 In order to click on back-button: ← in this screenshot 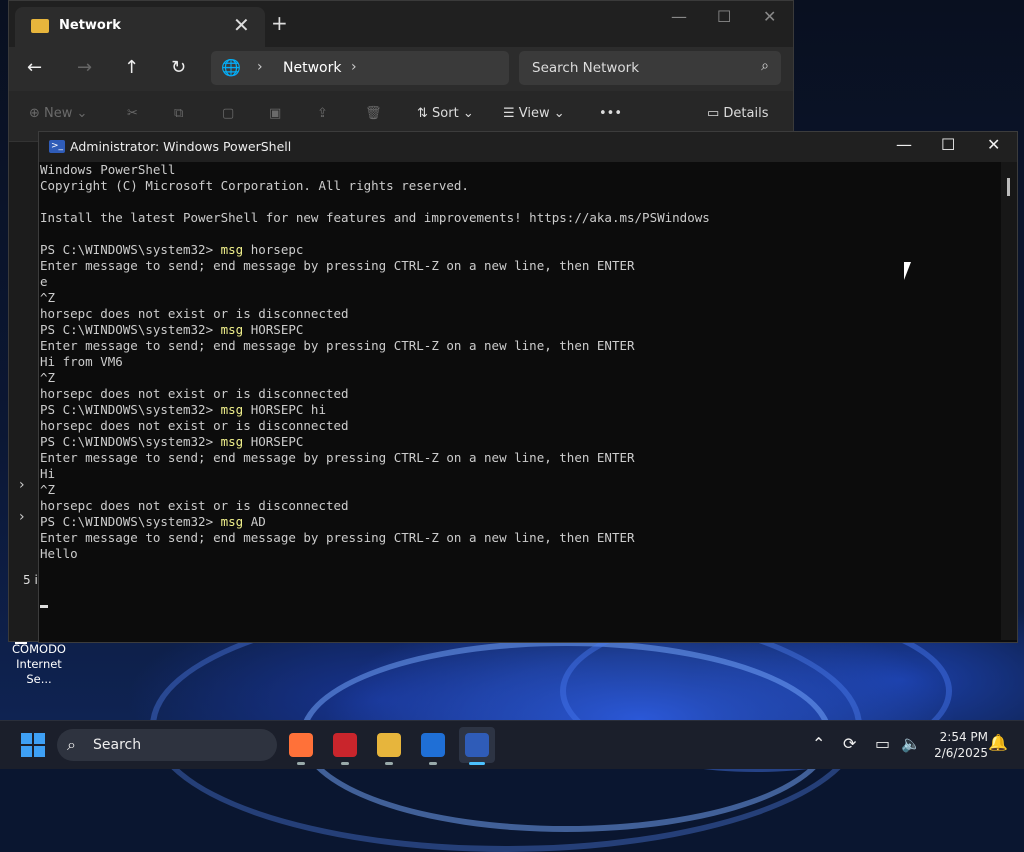, I will do `click(34, 67)`.